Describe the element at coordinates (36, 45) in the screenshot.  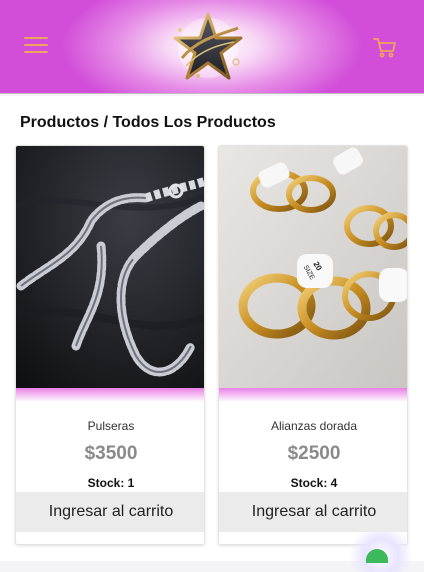
I see `hamburger-menu-icon` at that location.